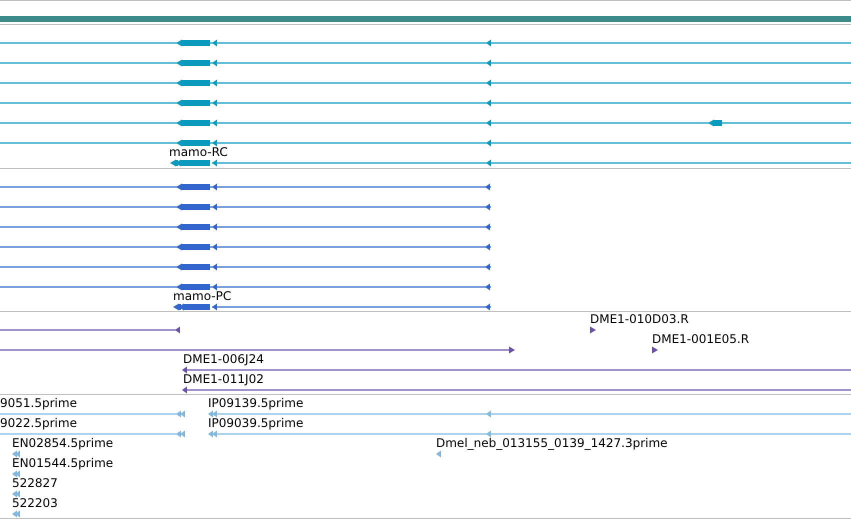 Image resolution: width=851 pixels, height=521 pixels. Describe the element at coordinates (35, 483) in the screenshot. I see `feature-label: 522827` at that location.